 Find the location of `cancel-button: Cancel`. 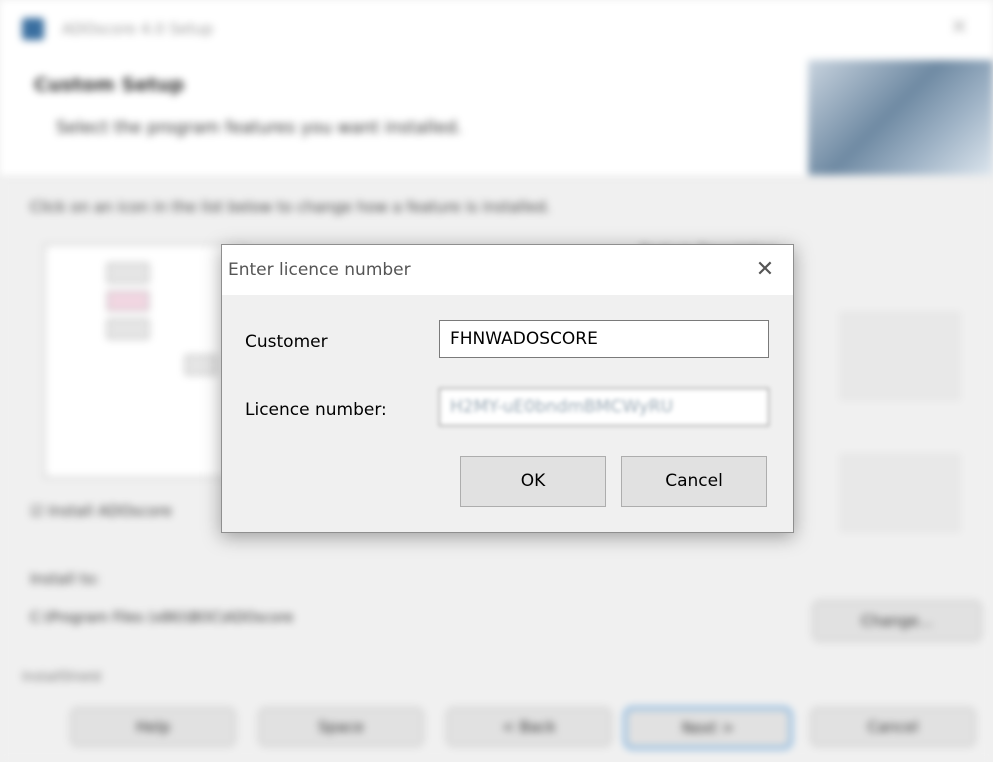

cancel-button: Cancel is located at coordinates (694, 481).